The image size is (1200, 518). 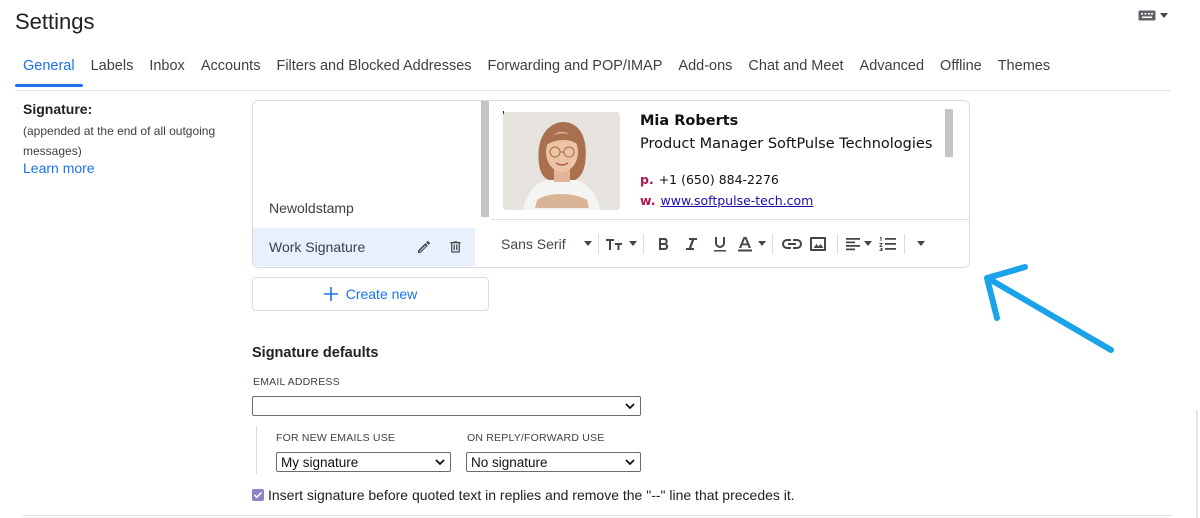 What do you see at coordinates (689, 121) in the screenshot?
I see `signature-name: Mia Roberts` at bounding box center [689, 121].